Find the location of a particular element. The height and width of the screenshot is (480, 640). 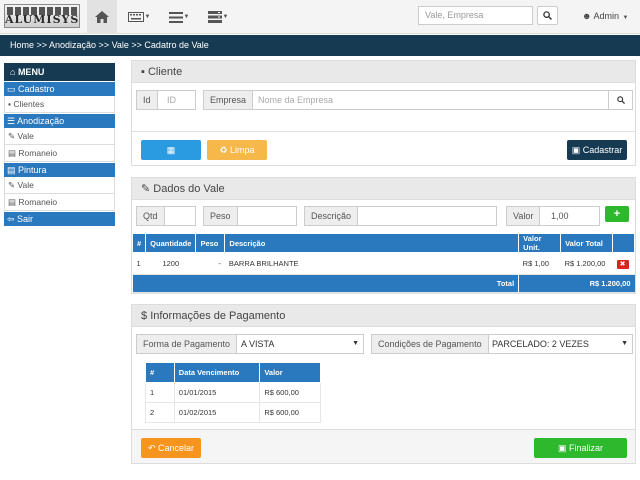

exibir-ocultar-label: Exibir/Ocultar is located at coordinates (170, 170).